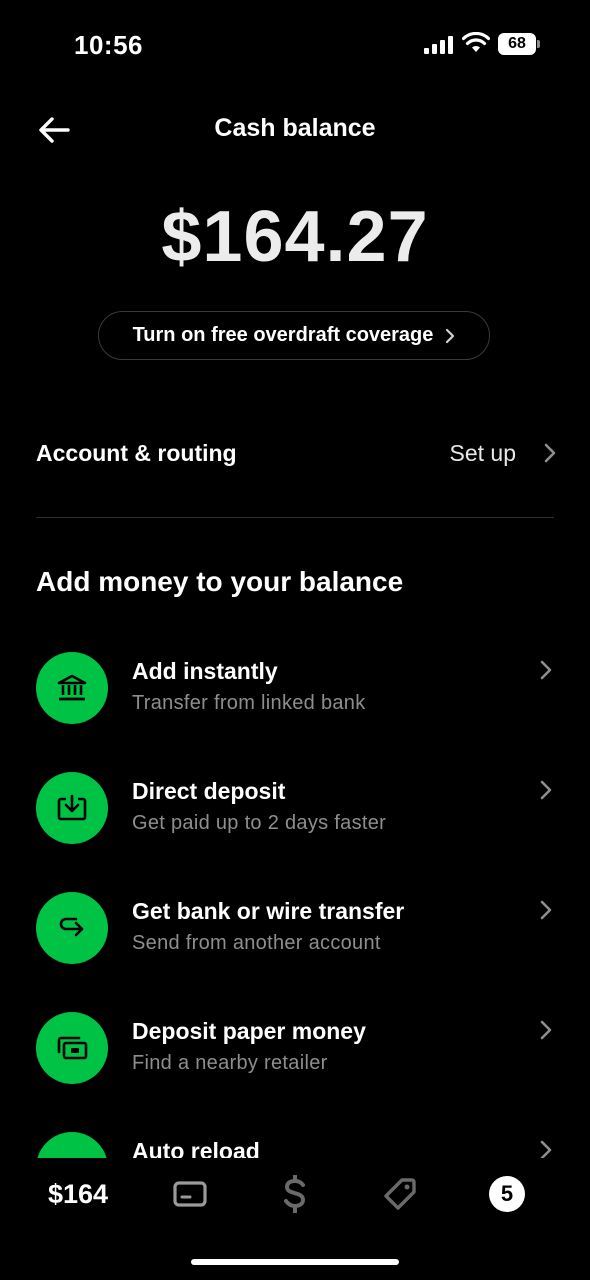  What do you see at coordinates (220, 581) in the screenshot?
I see `section-title: Add money to your balance` at bounding box center [220, 581].